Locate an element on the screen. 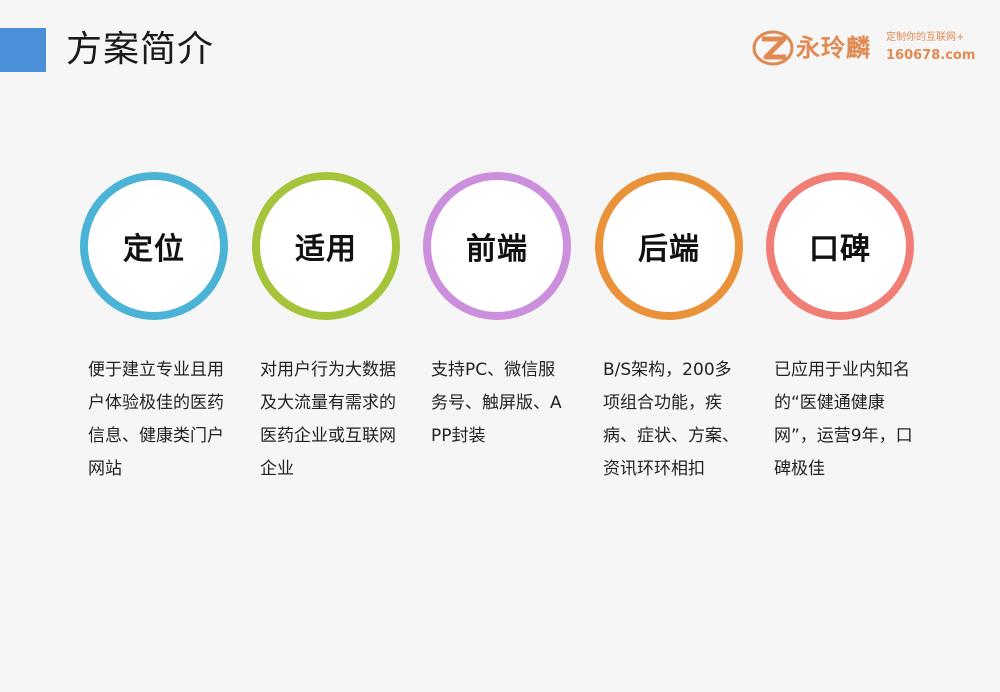  feature-title: 前端 is located at coordinates (497, 249).